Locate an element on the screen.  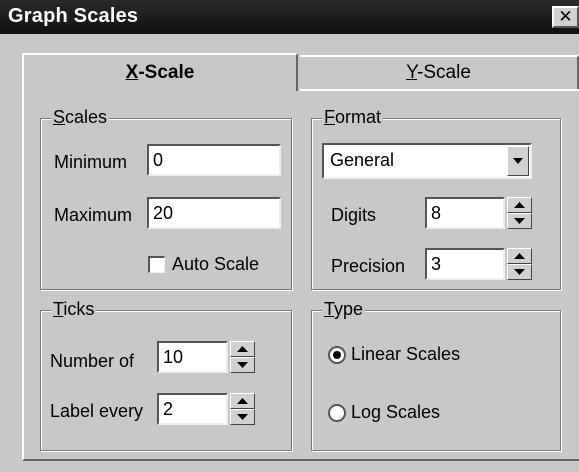
ticks-label-rest: icks is located at coordinates (79, 309).